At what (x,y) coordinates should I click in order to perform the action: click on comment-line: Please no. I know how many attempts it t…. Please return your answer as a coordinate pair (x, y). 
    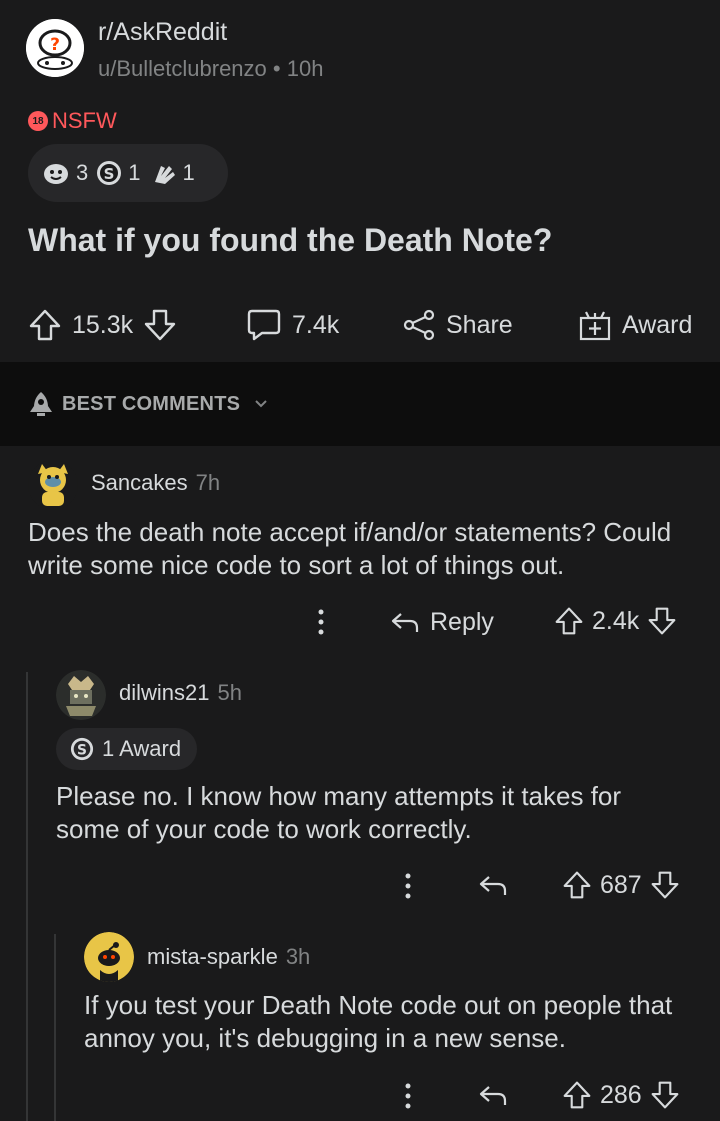
    Looking at the image, I should click on (339, 796).